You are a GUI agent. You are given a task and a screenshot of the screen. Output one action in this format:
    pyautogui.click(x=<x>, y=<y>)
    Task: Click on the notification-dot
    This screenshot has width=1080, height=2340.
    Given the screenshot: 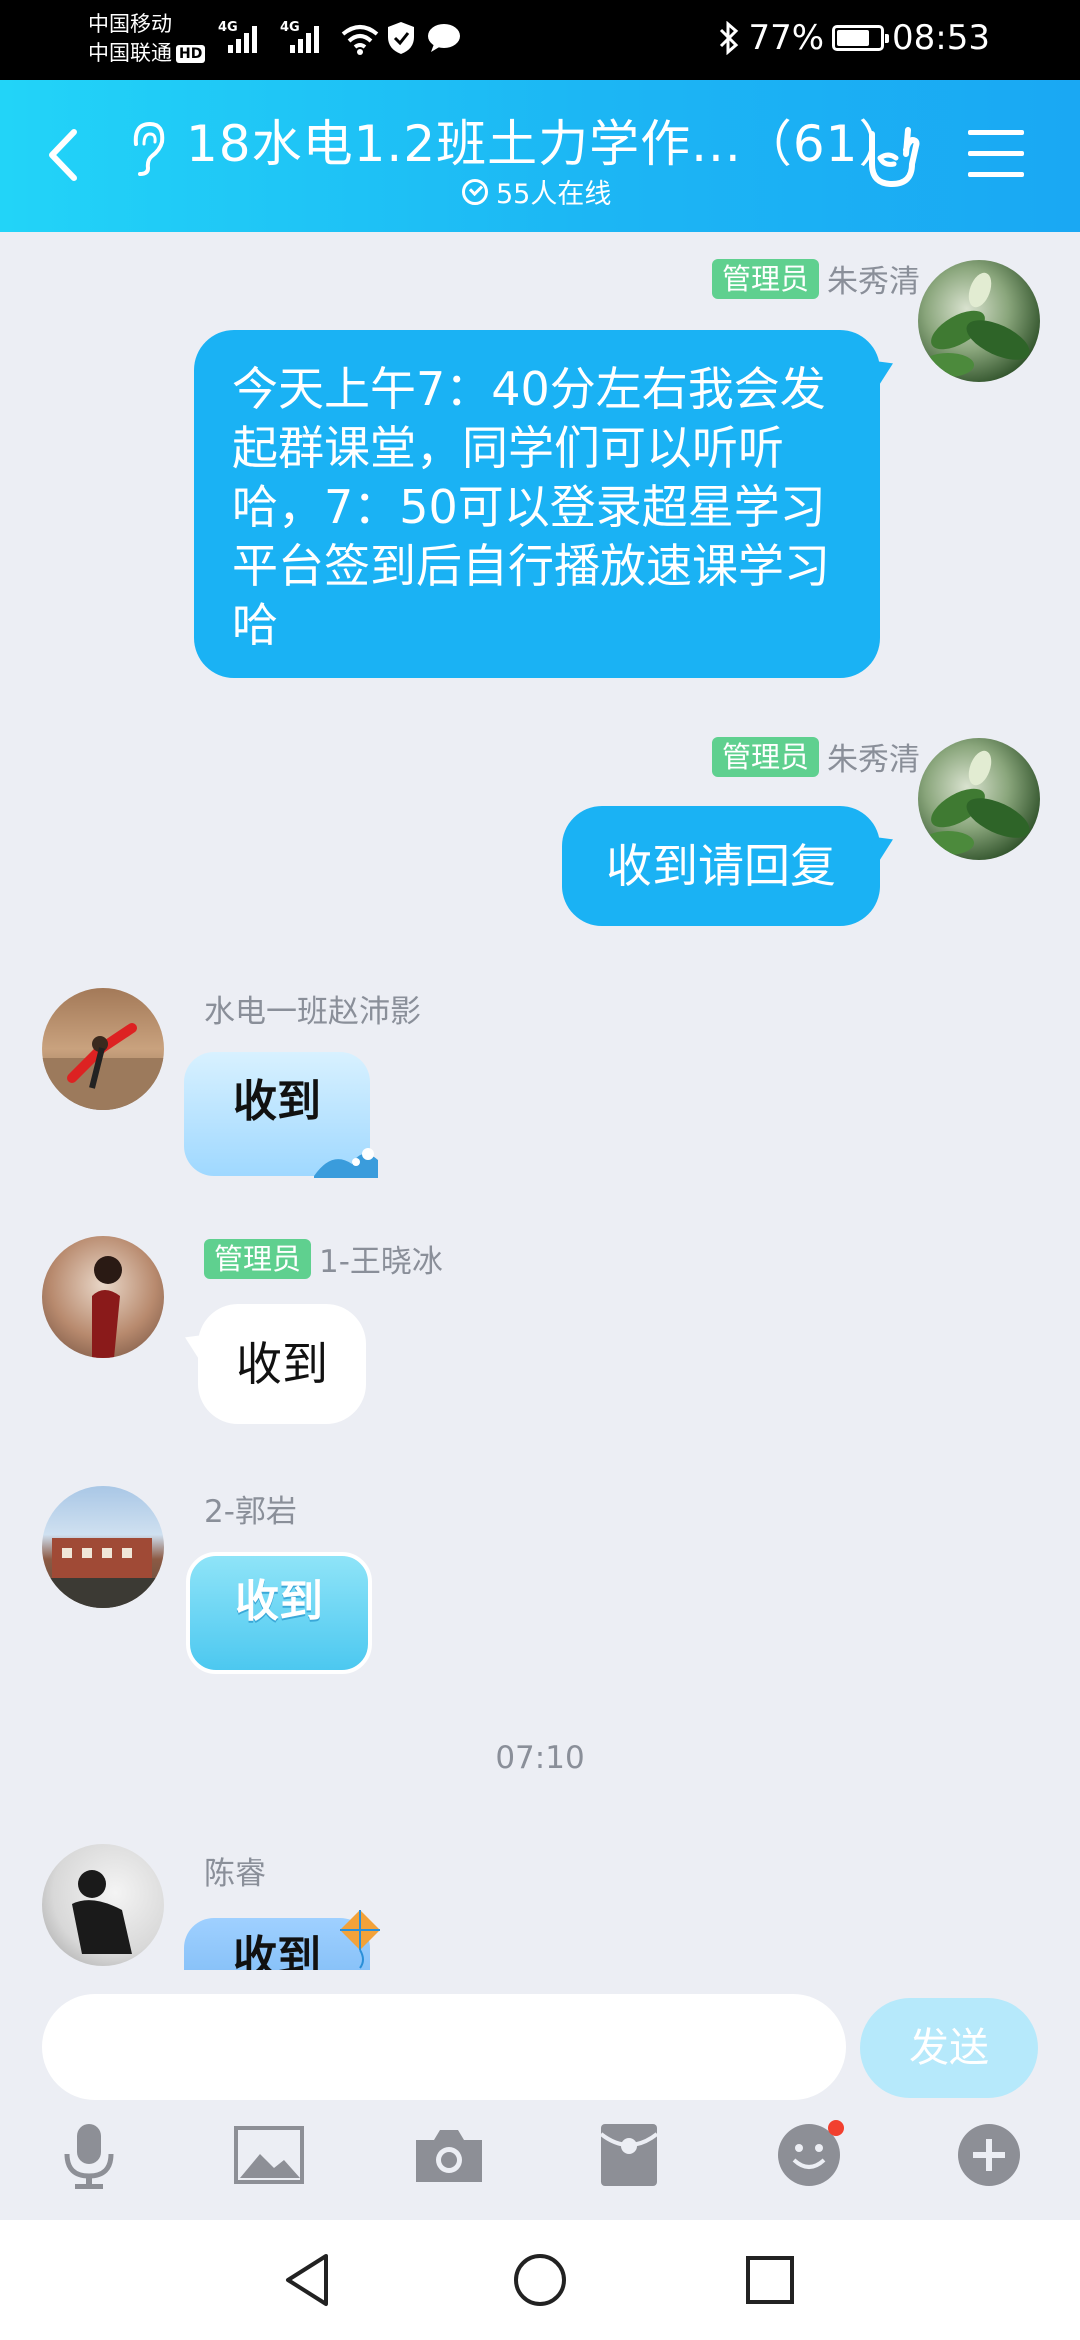 What is the action you would take?
    pyautogui.click(x=836, y=2128)
    